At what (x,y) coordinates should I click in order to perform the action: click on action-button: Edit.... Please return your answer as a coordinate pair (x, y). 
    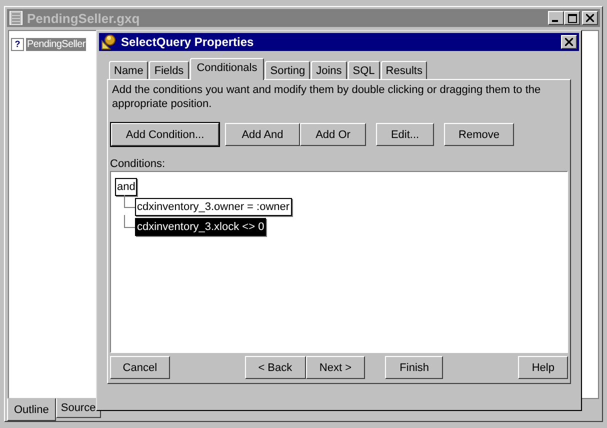
    Looking at the image, I should click on (405, 134).